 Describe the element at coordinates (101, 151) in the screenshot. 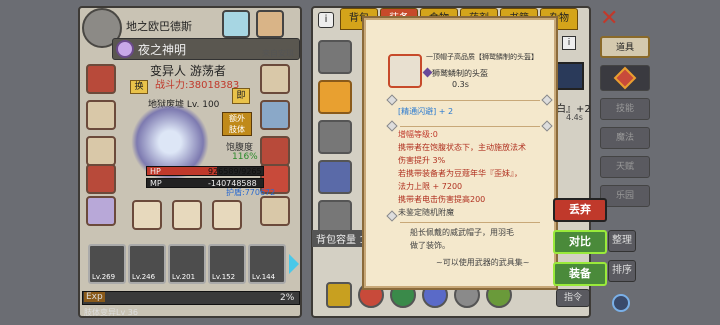

I see `equip-slot-armor` at that location.